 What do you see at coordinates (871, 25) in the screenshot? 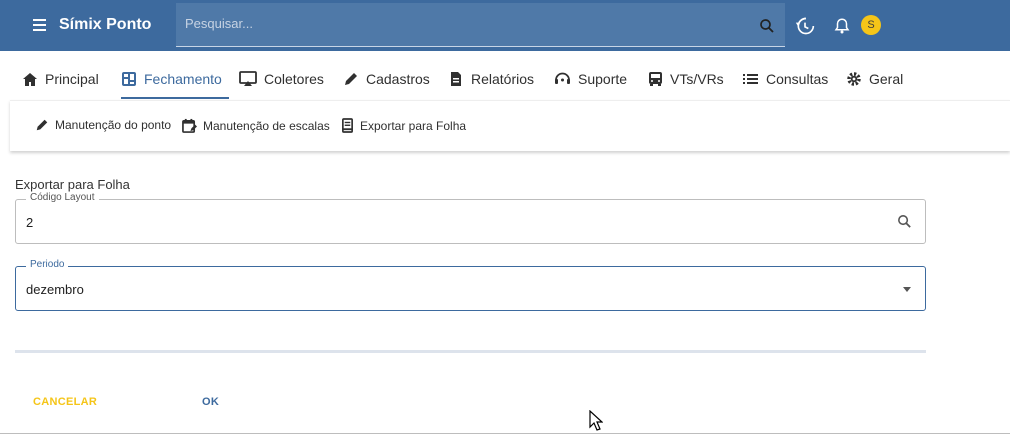
I see `avatar: S` at bounding box center [871, 25].